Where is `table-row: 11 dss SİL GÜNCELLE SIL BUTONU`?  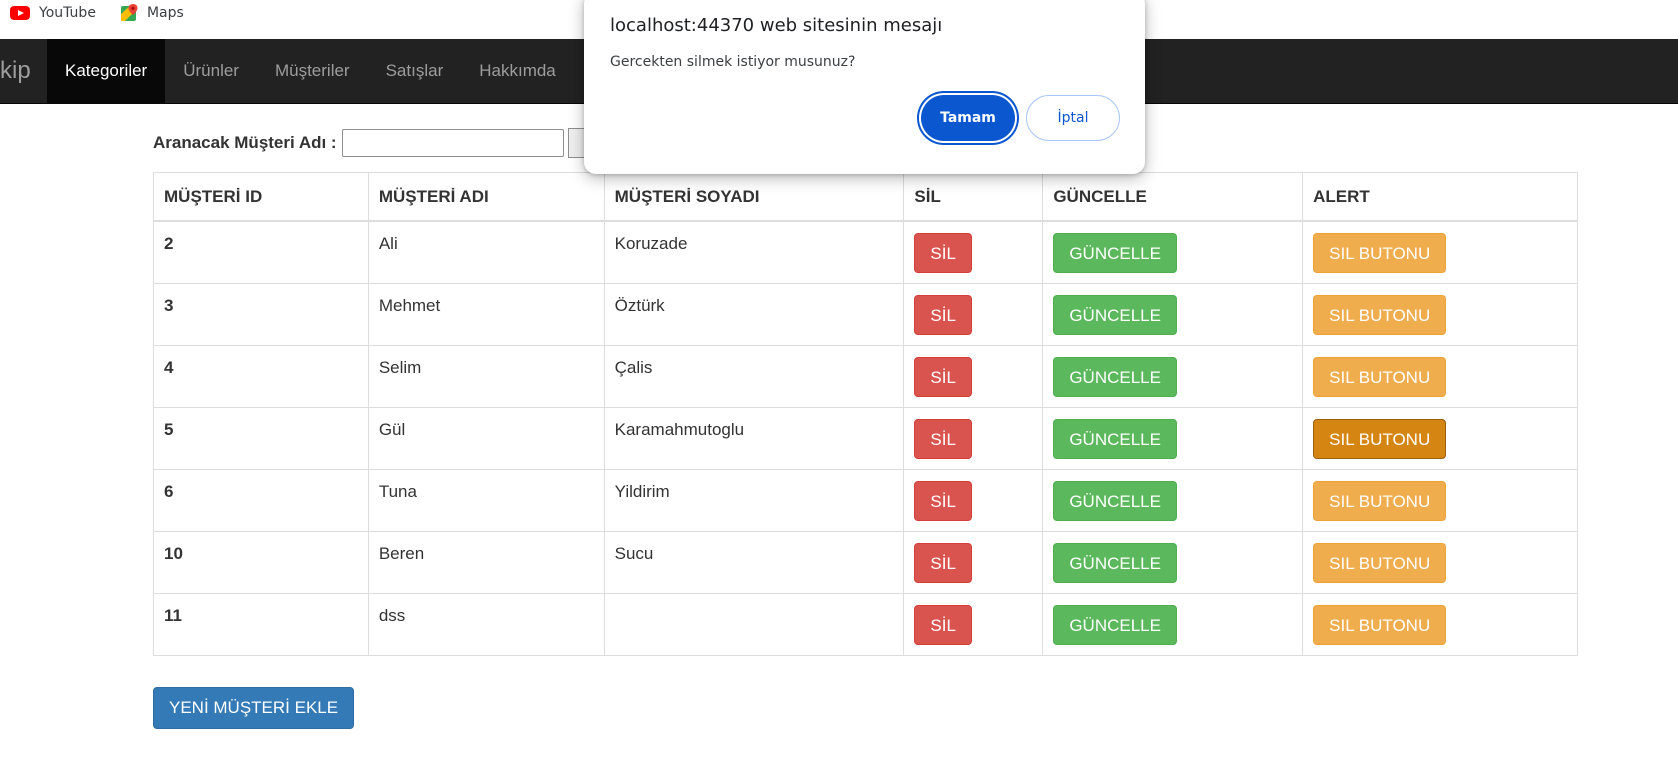 table-row: 11 dss SİL GÜNCELLE SIL BUTONU is located at coordinates (865, 624).